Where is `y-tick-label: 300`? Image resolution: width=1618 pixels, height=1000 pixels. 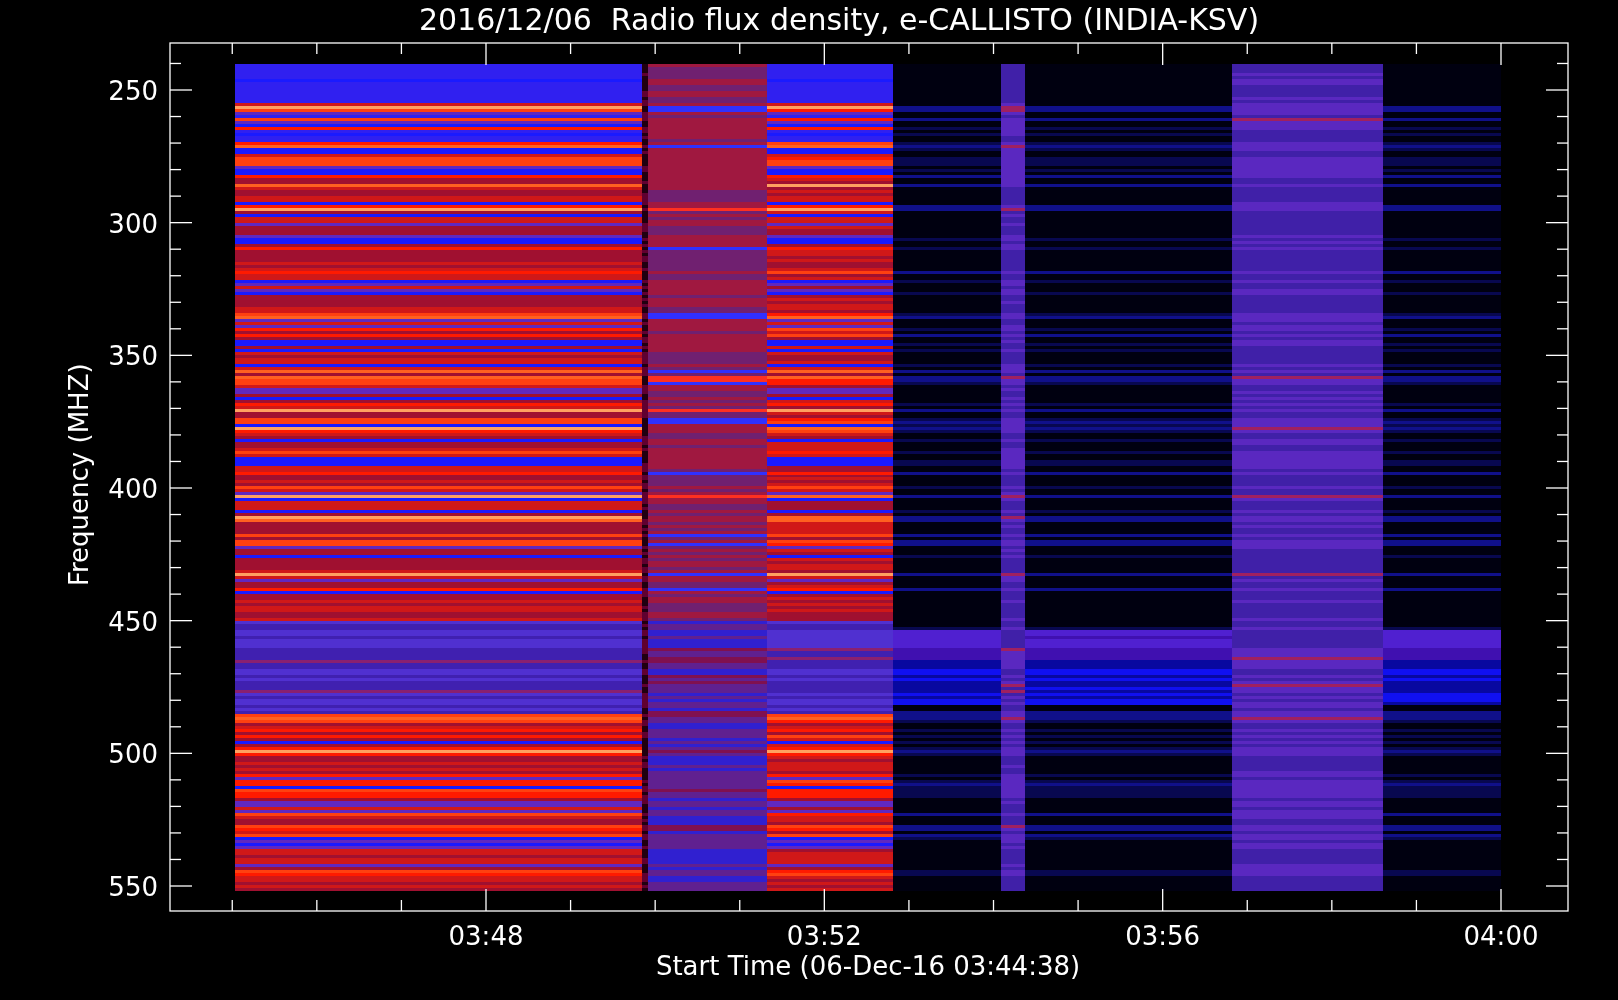
y-tick-label: 300 is located at coordinates (133, 223).